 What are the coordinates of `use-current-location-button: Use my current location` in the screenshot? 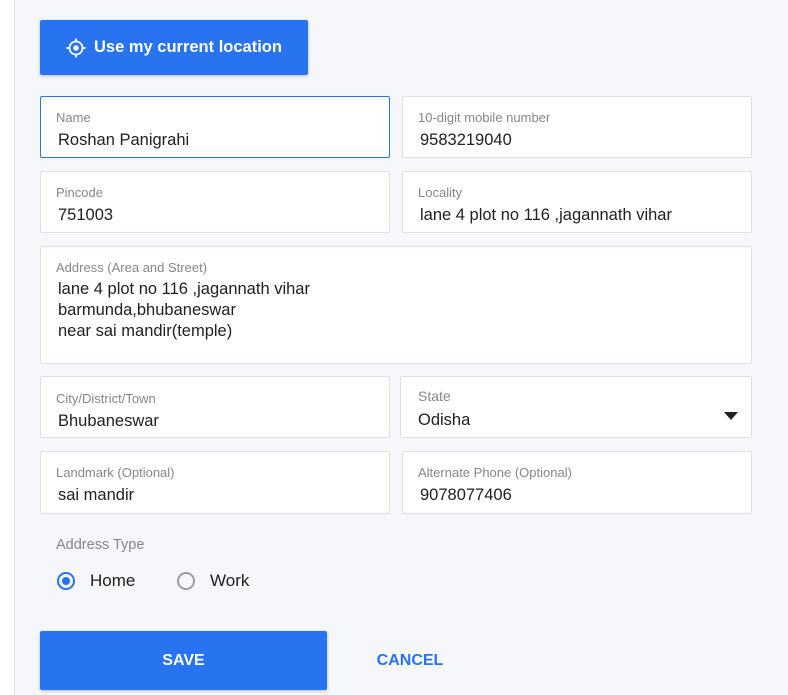 It's located at (174, 47).